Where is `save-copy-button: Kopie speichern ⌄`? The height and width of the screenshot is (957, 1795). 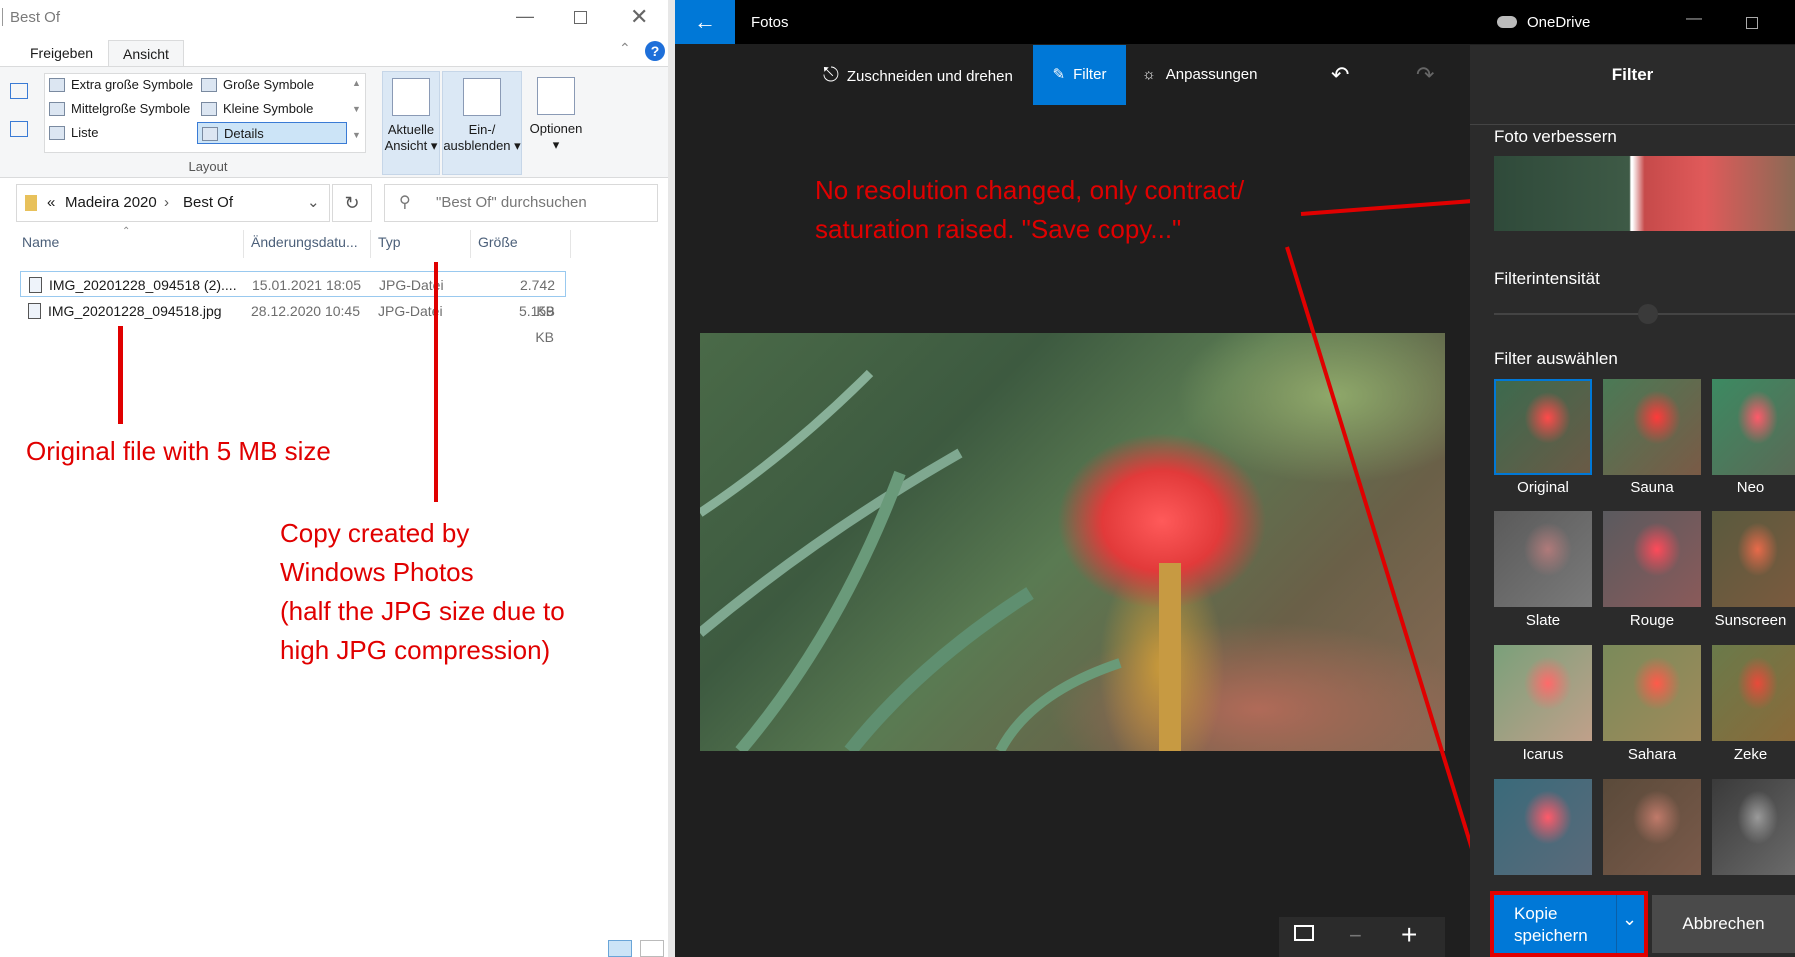 save-copy-button: Kopie speichern ⌄ is located at coordinates (1569, 924).